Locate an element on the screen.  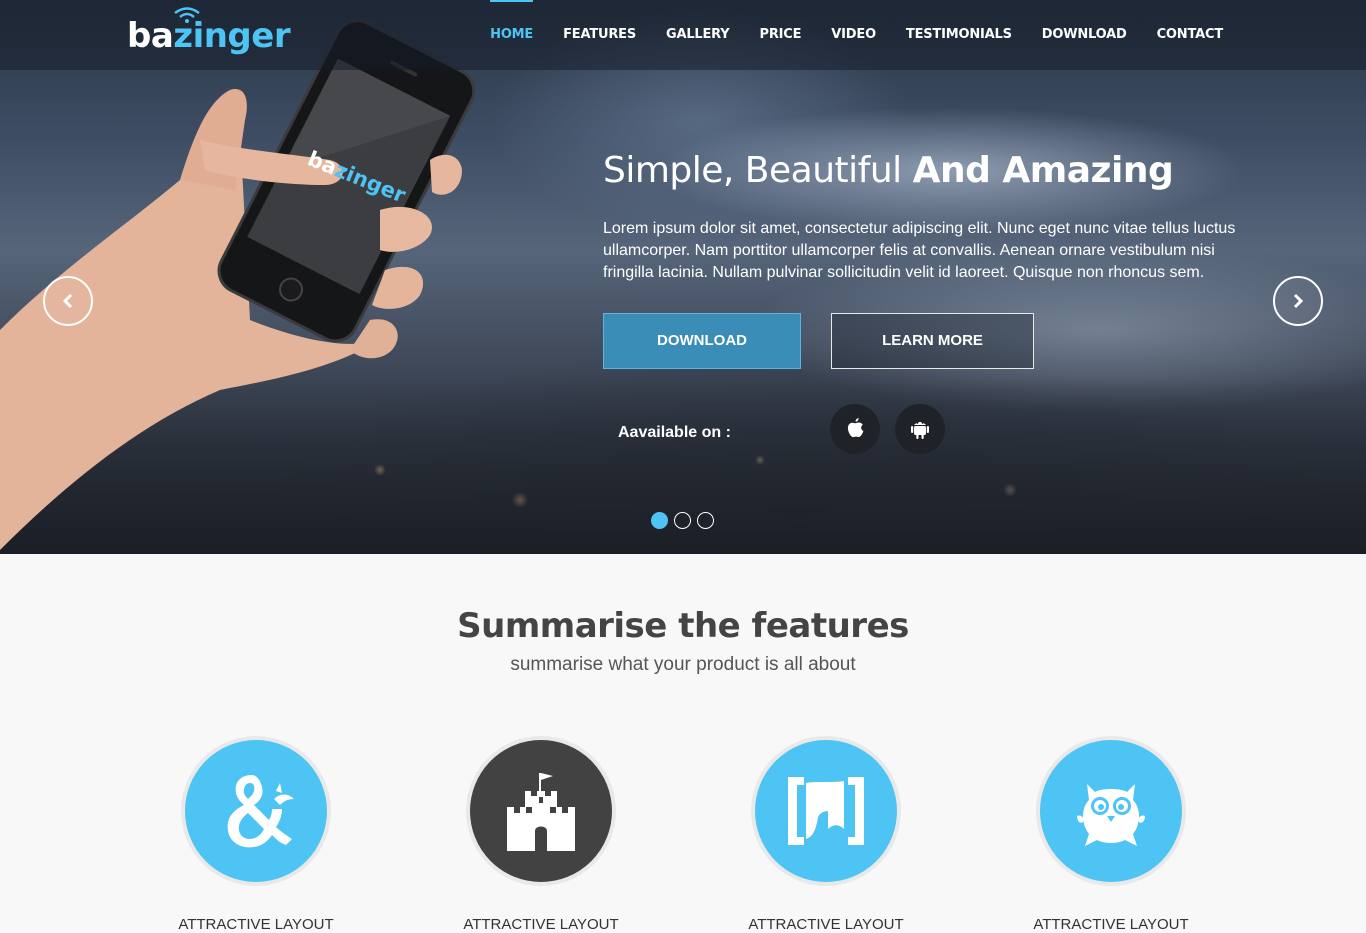
android-icon is located at coordinates (920, 430).